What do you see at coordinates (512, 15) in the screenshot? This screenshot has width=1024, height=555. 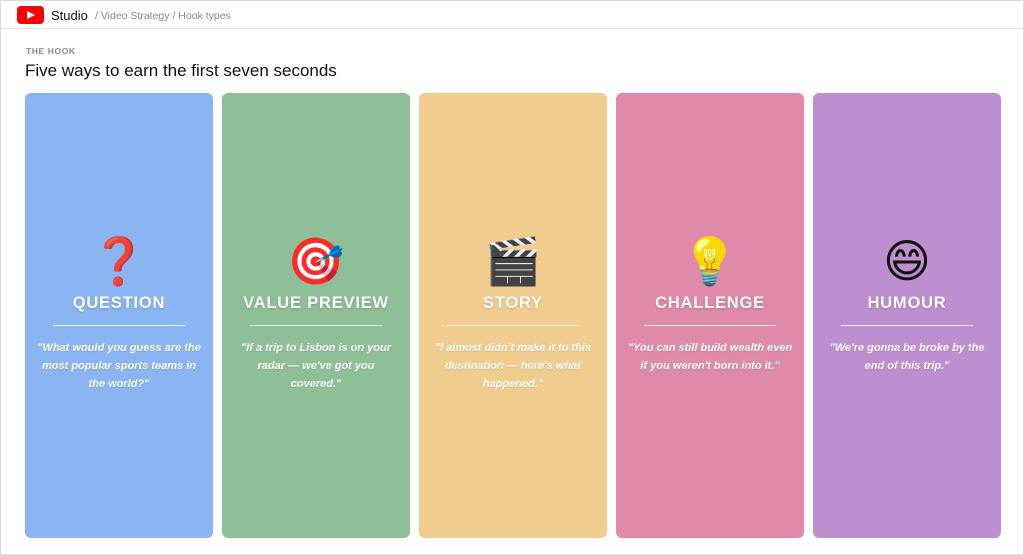 I see `top-bar: Studio / Video Strategy / Hook types` at bounding box center [512, 15].